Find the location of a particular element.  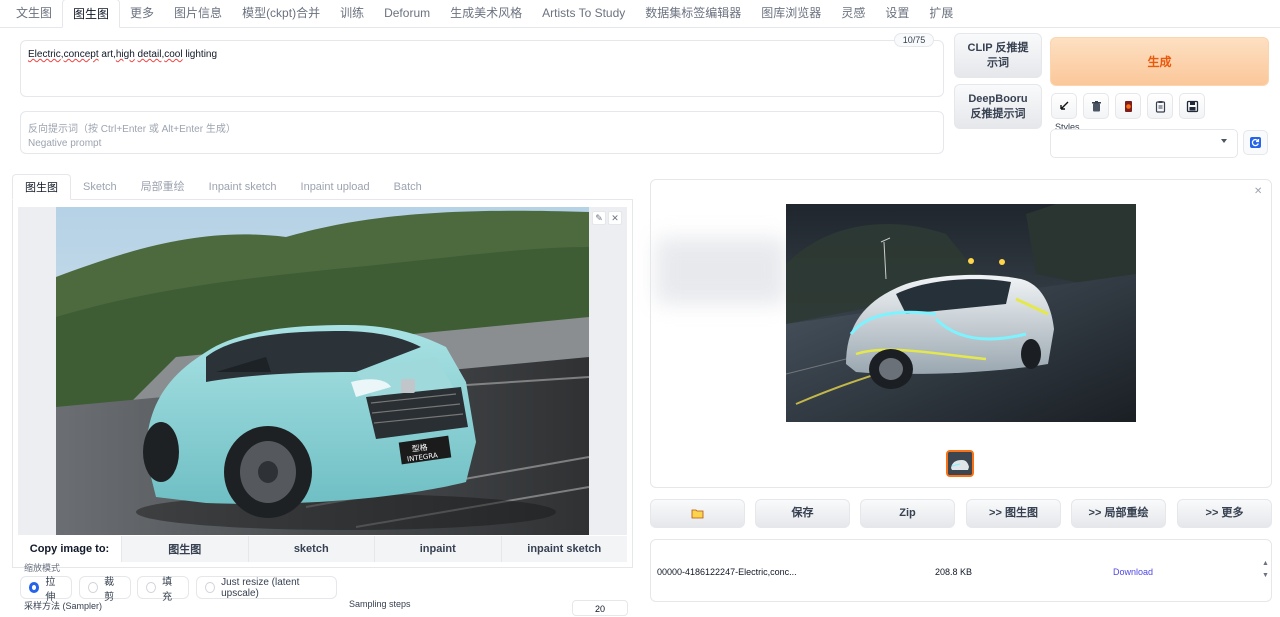

blurred-overlay is located at coordinates (721, 271).